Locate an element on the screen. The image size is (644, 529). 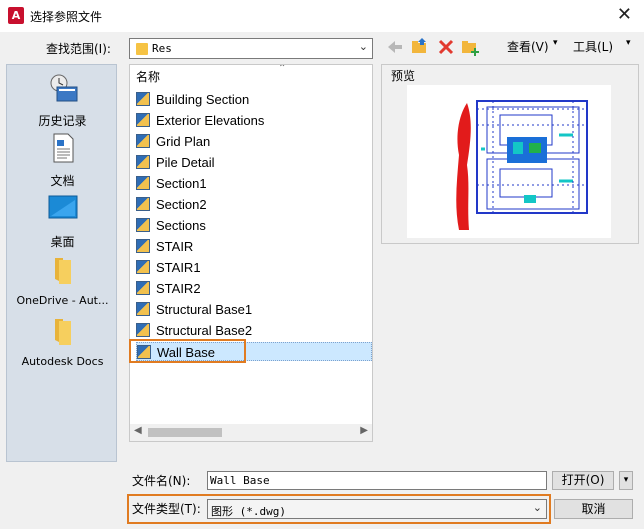
tools-dropdown-arrow: ▾ is located at coordinates (628, 43).